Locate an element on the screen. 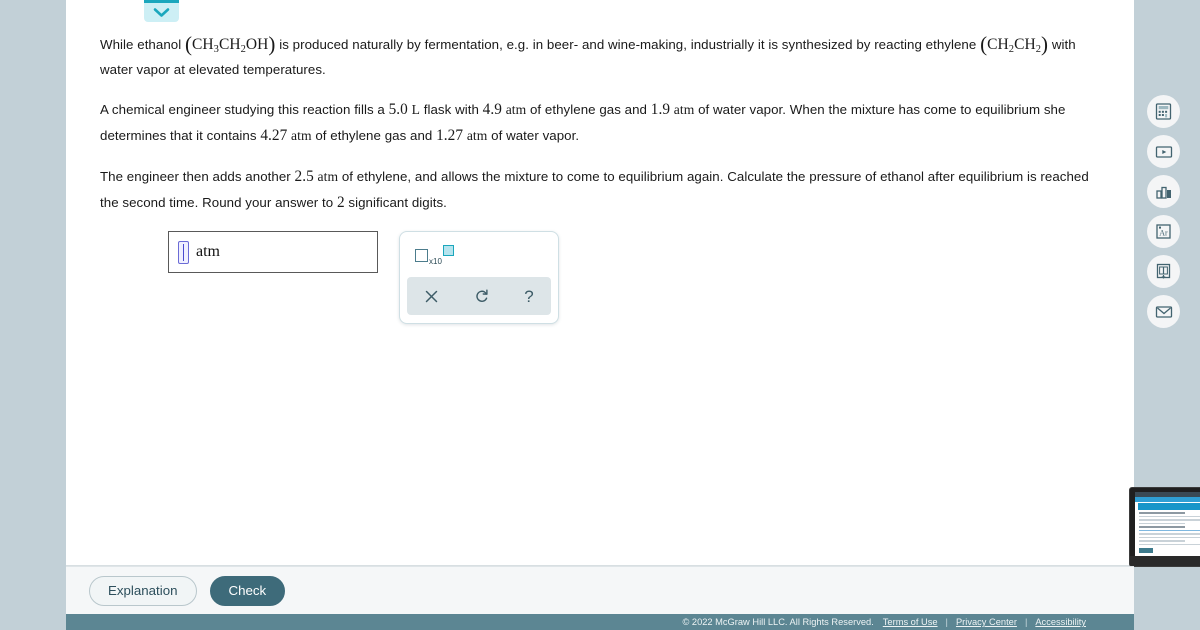  collapse-panel-tab is located at coordinates (161, 11).